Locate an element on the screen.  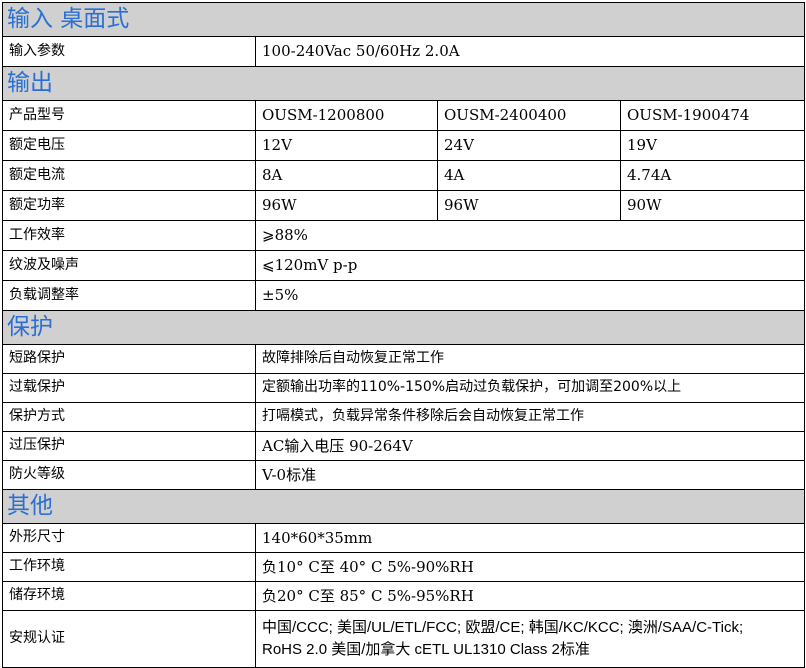
model-value-3: OUSM-1900474 is located at coordinates (712, 115).